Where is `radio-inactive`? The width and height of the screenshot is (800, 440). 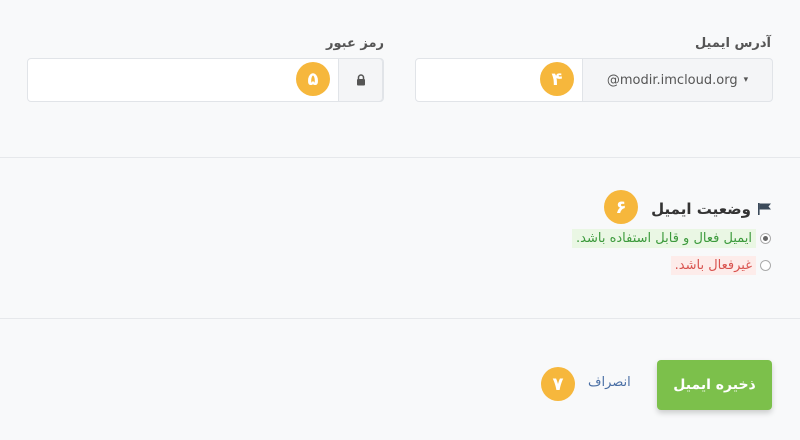 radio-inactive is located at coordinates (765, 265).